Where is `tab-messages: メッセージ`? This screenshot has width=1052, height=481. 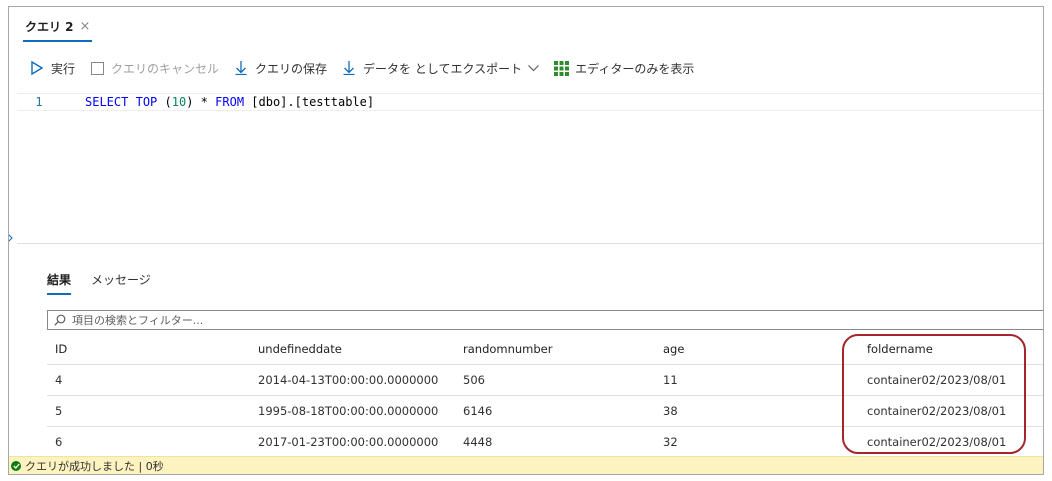
tab-messages: メッセージ is located at coordinates (121, 283).